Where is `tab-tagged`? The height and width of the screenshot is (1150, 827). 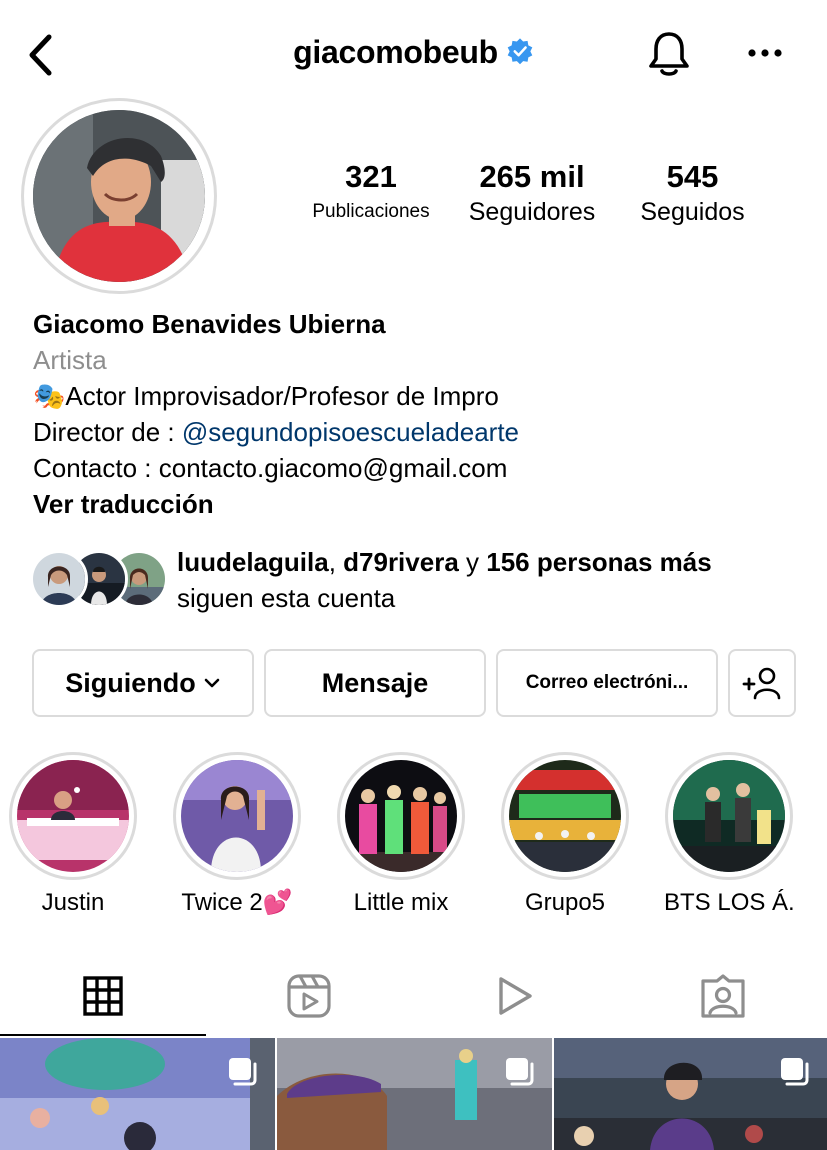
tab-tagged is located at coordinates (723, 996).